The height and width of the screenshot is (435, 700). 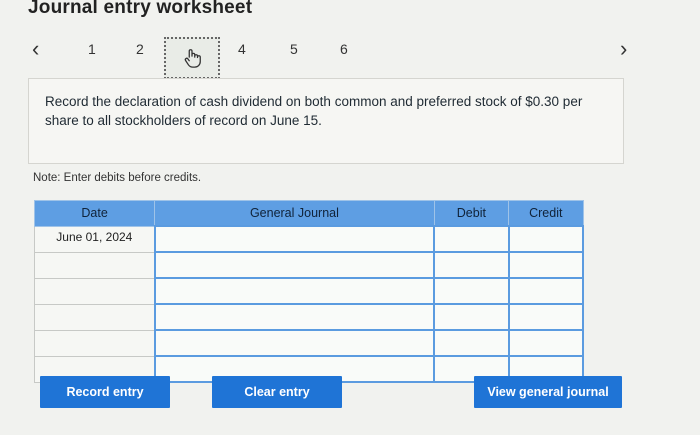 I want to click on clear-entry-button: Clear entry, so click(x=277, y=392).